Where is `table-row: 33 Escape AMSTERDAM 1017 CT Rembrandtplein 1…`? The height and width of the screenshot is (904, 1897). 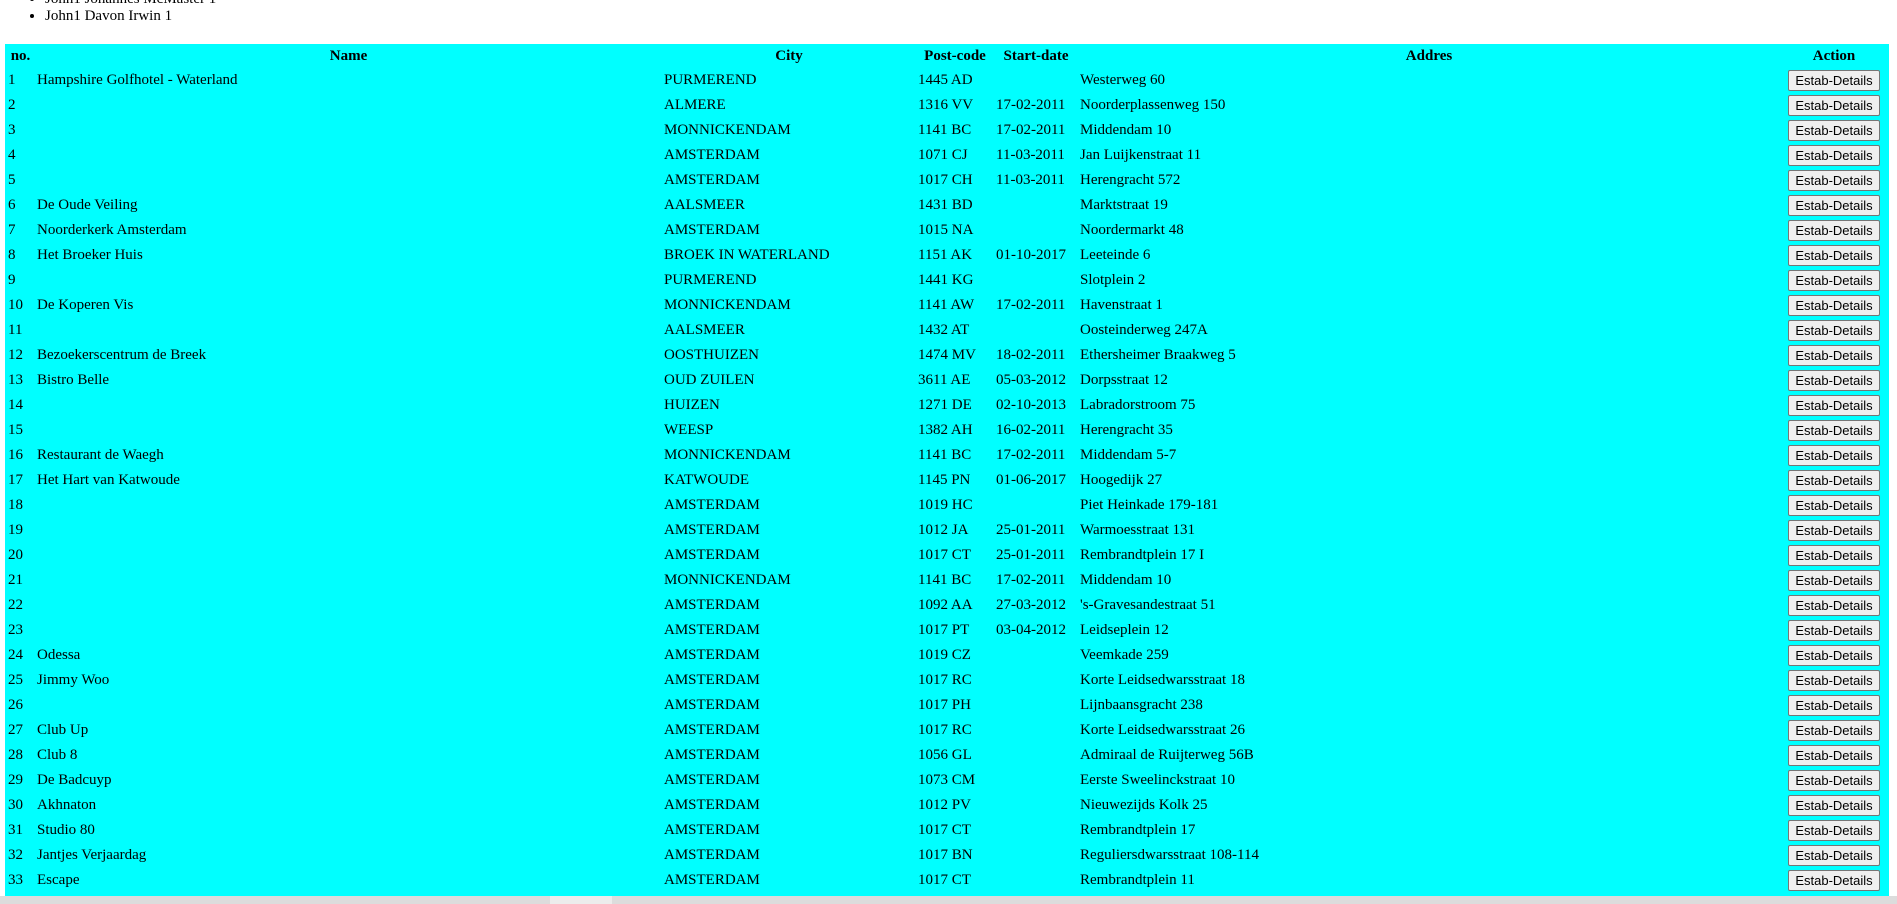 table-row: 33 Escape AMSTERDAM 1017 CT Rembrandtplein 1… is located at coordinates (947, 880).